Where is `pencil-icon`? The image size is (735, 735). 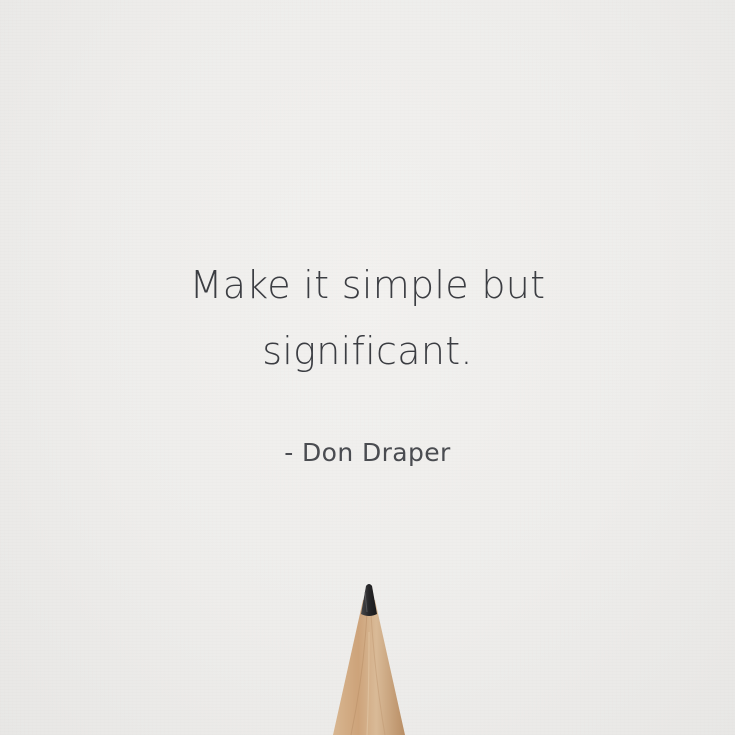 pencil-icon is located at coordinates (369, 659).